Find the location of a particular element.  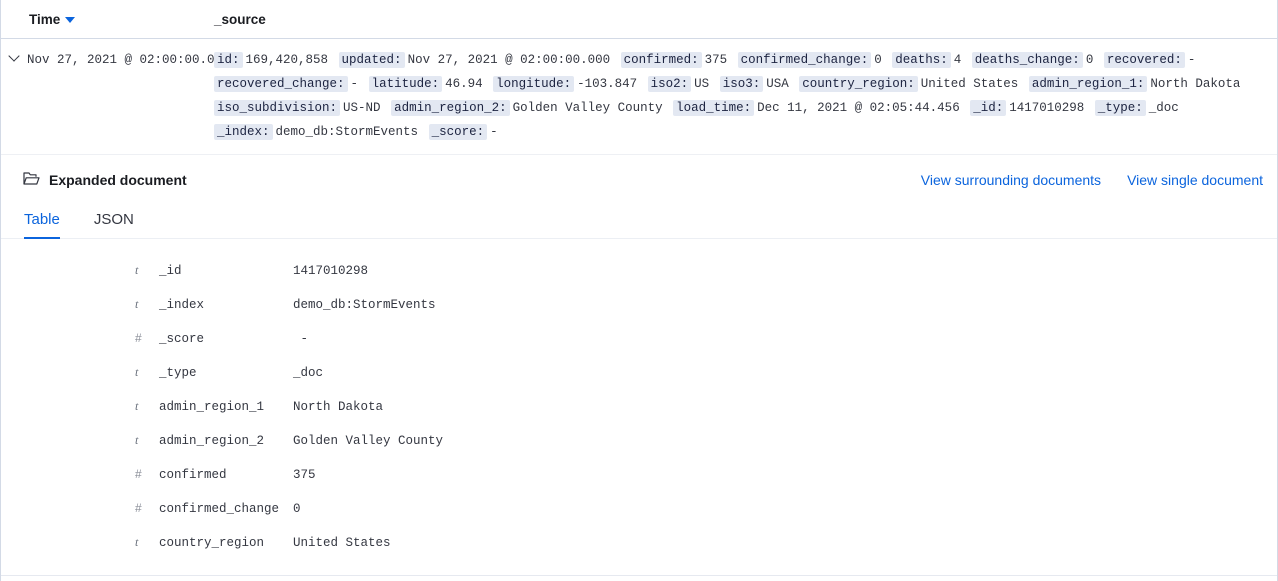

field-row: t admin_region_1 North Dakota is located at coordinates (639, 406).